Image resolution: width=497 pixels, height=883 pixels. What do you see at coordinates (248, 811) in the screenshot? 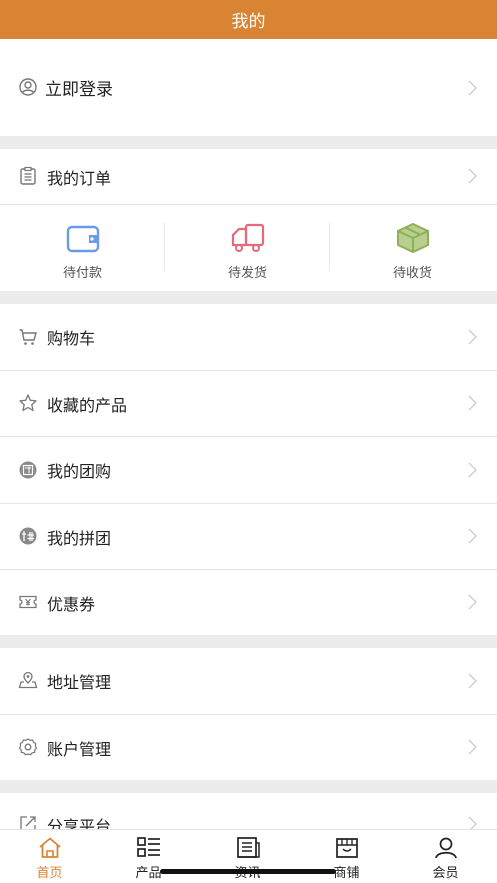
I see `share-row: 分享平台` at bounding box center [248, 811].